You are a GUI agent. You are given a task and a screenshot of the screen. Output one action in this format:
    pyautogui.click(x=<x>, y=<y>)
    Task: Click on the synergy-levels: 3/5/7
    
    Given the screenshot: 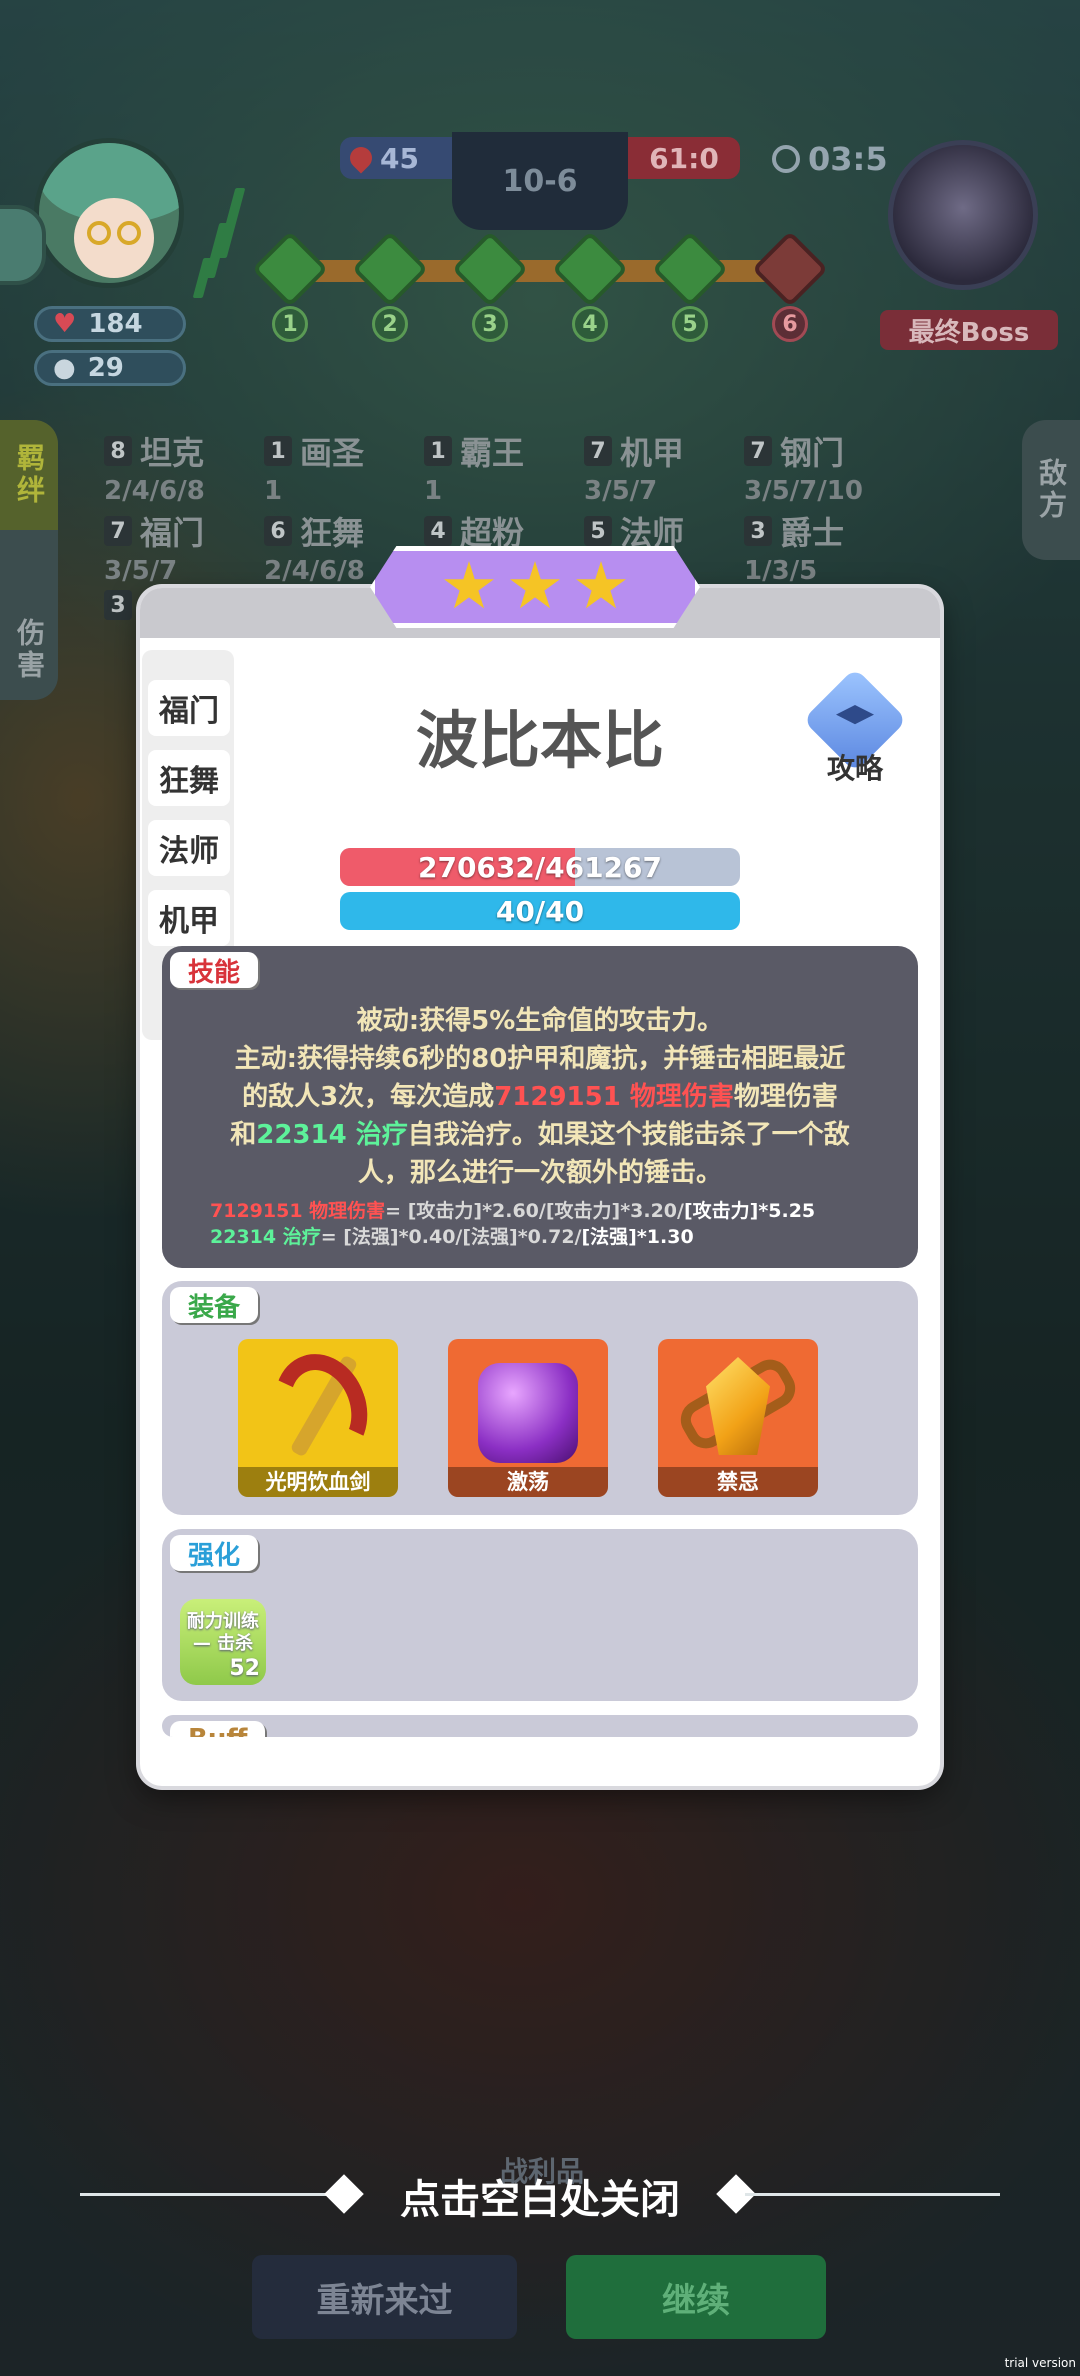 What is the action you would take?
    pyautogui.click(x=141, y=571)
    